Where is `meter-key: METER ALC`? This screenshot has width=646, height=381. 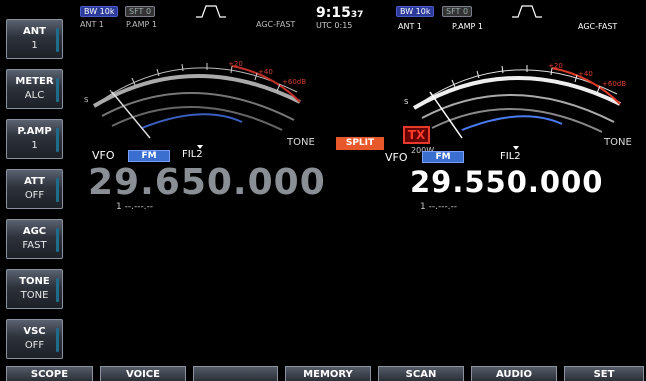
meter-key: METER ALC is located at coordinates (34, 89).